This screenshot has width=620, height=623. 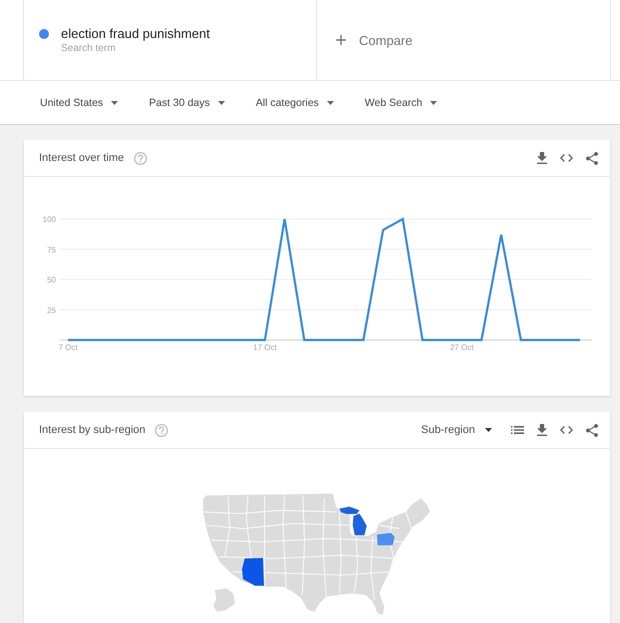 I want to click on y-axis-label: 25, so click(x=51, y=310).